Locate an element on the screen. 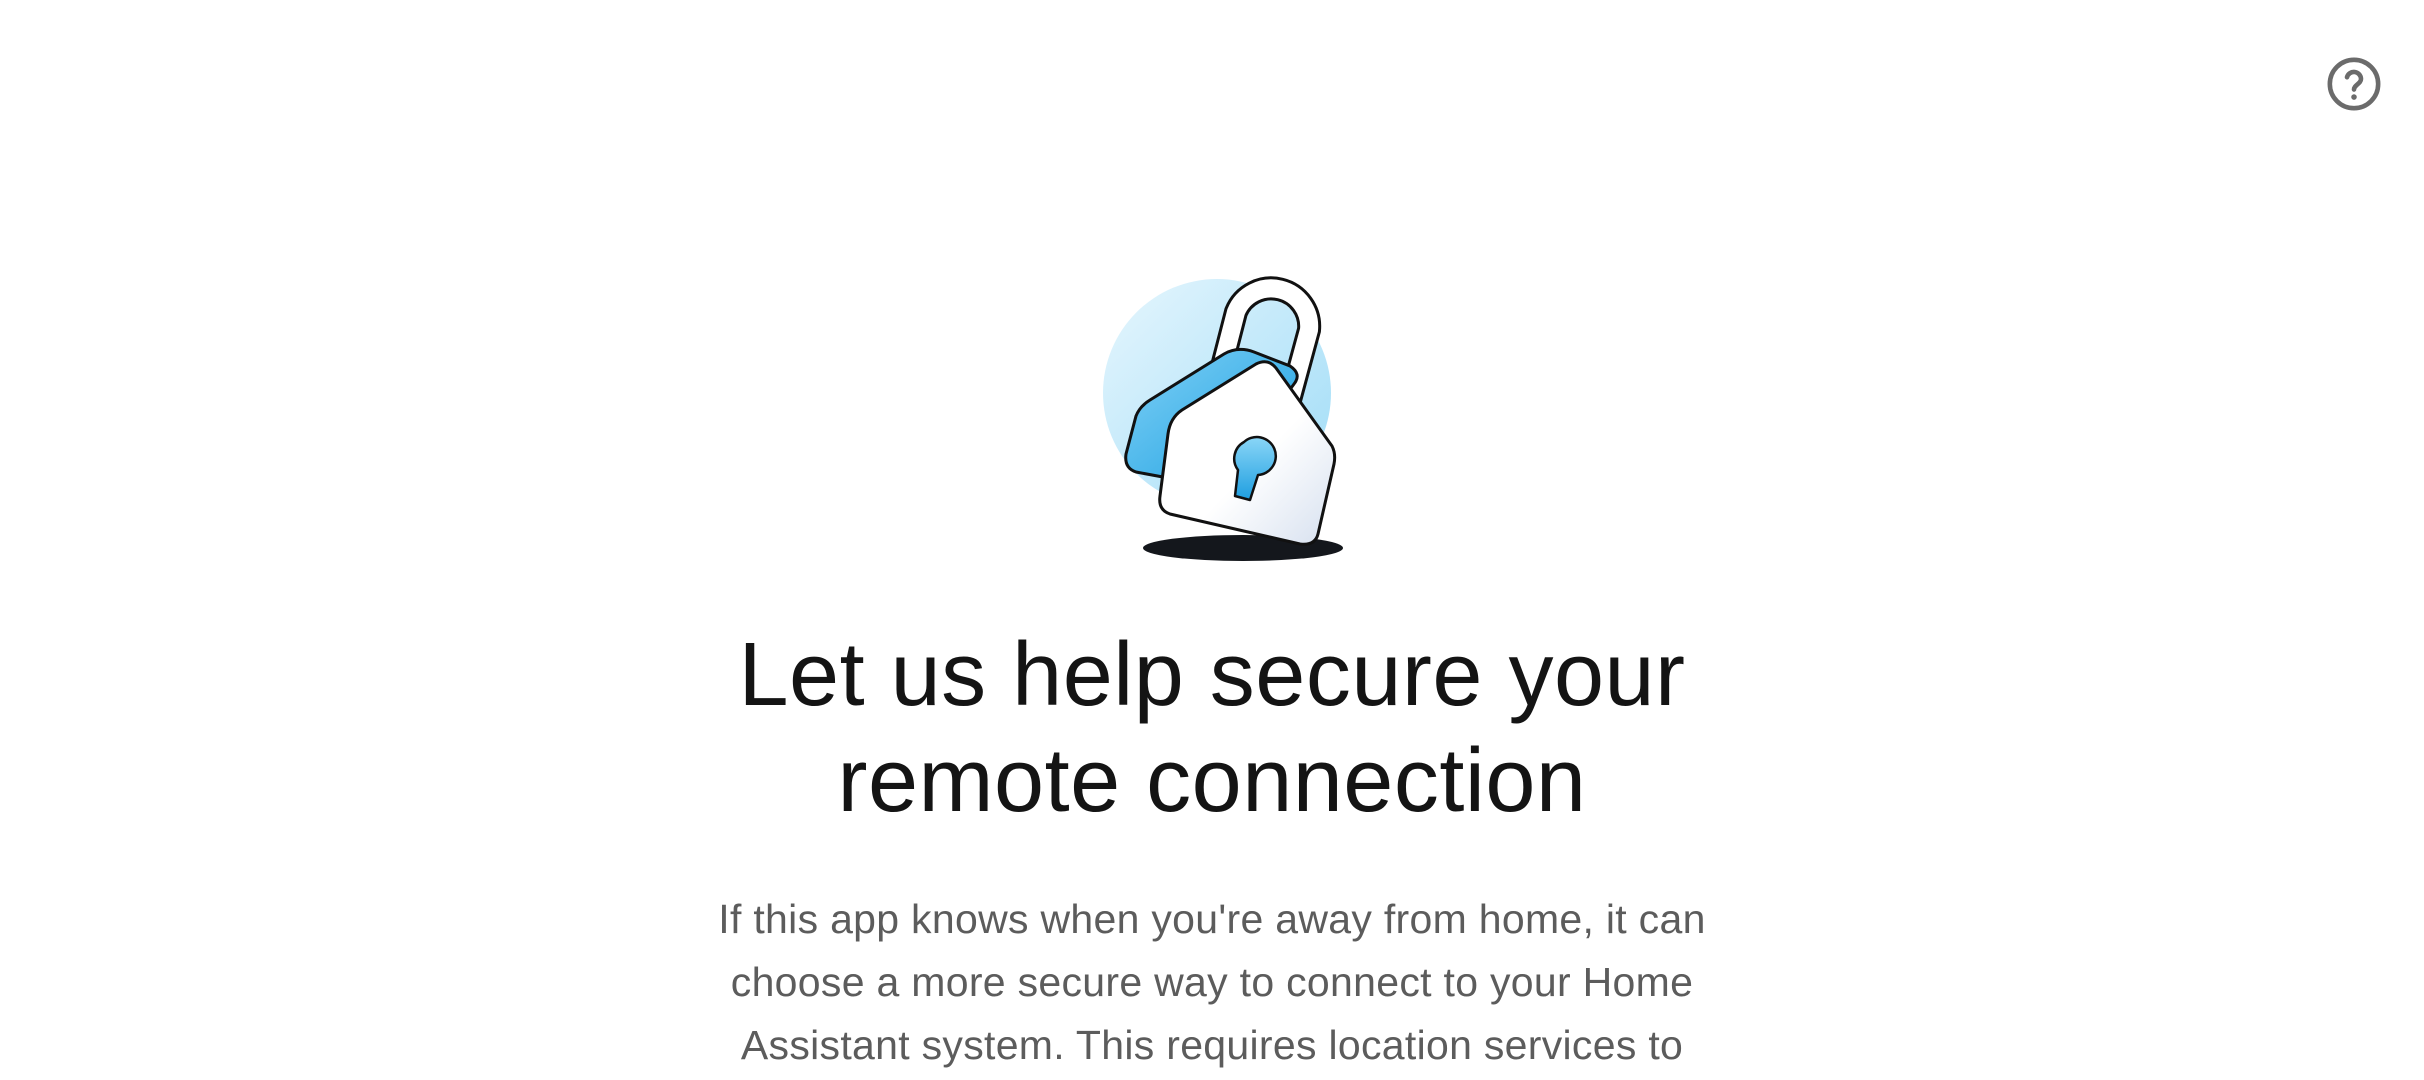 This screenshot has height=1080, width=2424. padlock-illustration is located at coordinates (1230, 420).